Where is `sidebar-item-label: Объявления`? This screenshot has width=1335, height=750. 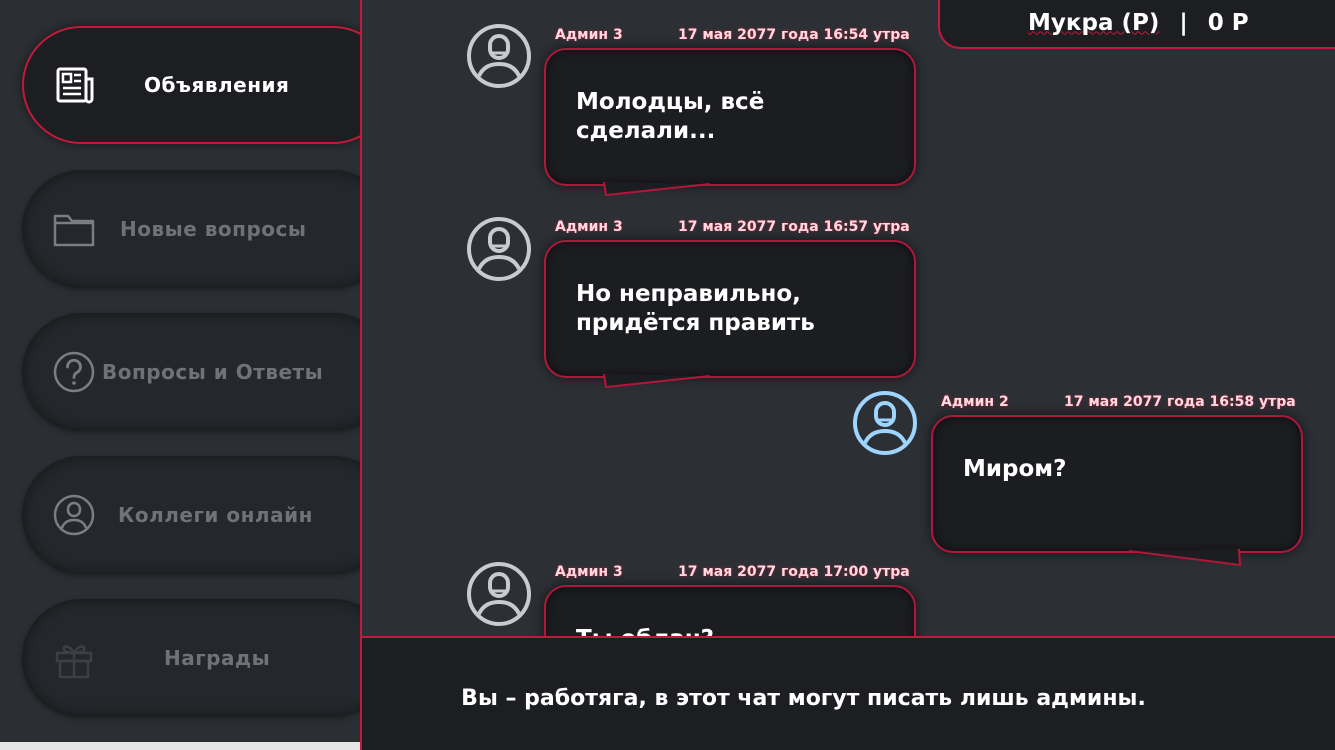
sidebar-item-label: Объявления is located at coordinates (217, 85).